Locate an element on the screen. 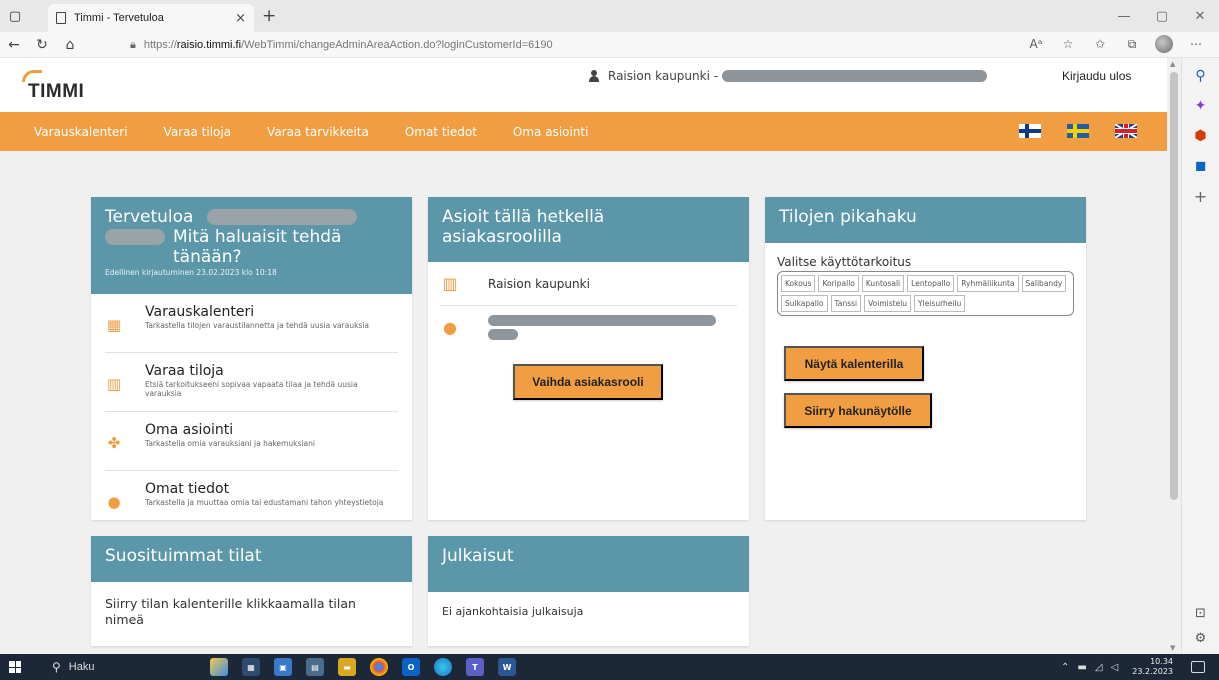 This screenshot has width=1219, height=680. nav-oma-asiointi: Oma asiointi is located at coordinates (551, 132).